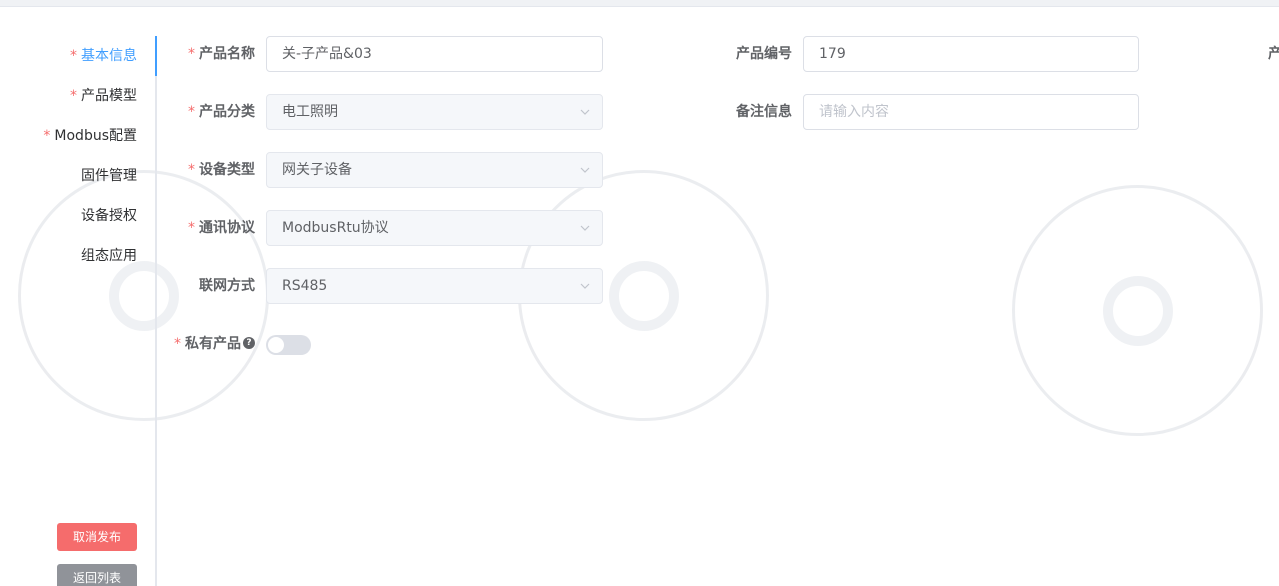 This screenshot has width=1279, height=586. Describe the element at coordinates (434, 286) in the screenshot. I see `network-mode-select: RS485` at that location.